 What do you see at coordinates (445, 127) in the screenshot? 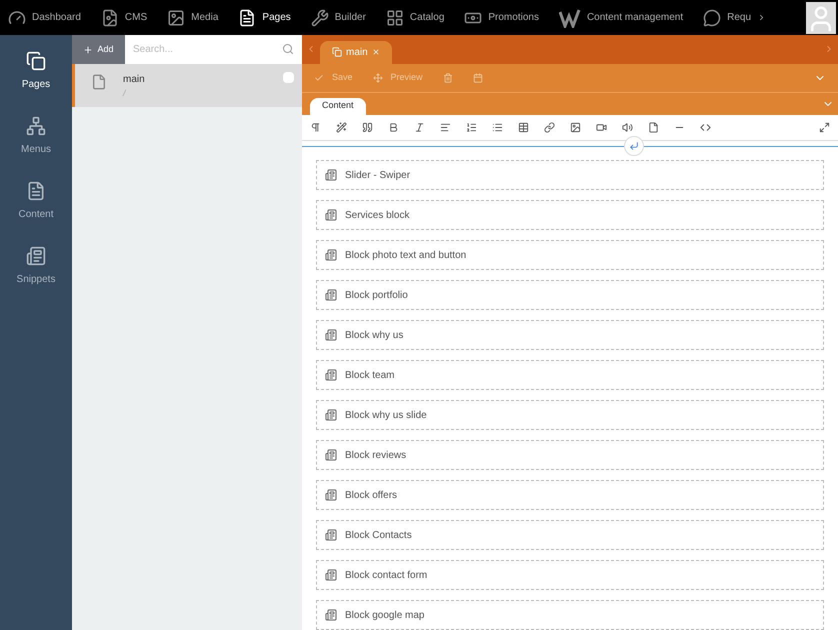
I see `align-icon` at bounding box center [445, 127].